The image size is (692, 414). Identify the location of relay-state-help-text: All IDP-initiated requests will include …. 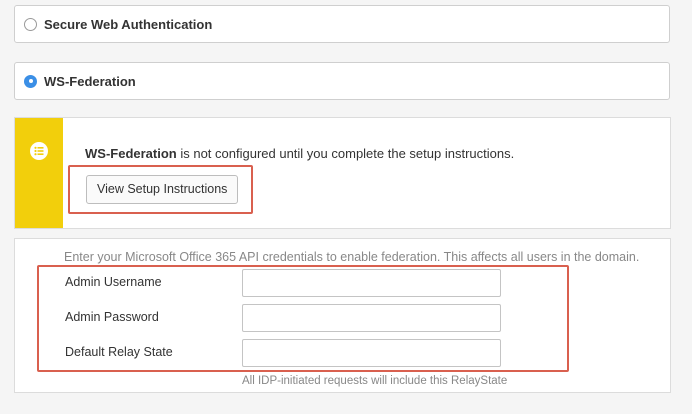
(375, 381).